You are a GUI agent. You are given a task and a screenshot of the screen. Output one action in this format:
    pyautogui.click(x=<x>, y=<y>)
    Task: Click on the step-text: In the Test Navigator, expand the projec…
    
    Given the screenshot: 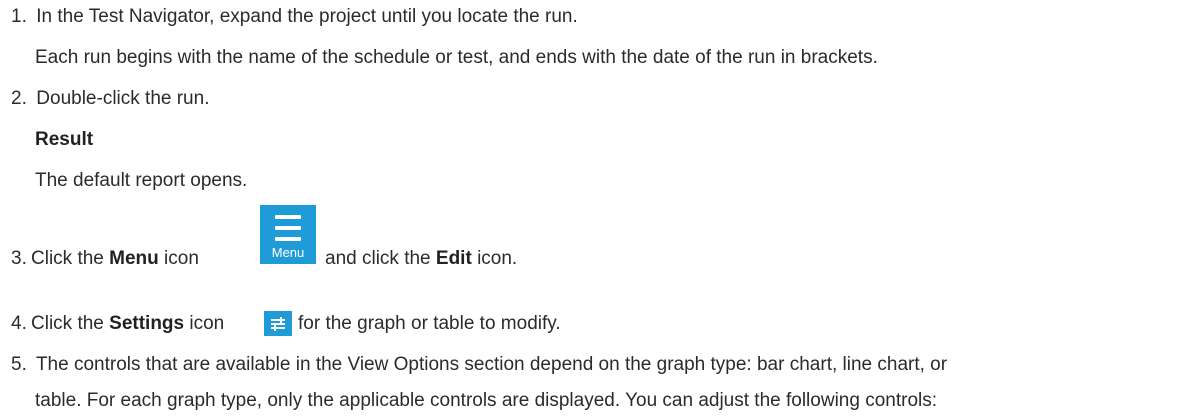 What is the action you would take?
    pyautogui.click(x=307, y=16)
    